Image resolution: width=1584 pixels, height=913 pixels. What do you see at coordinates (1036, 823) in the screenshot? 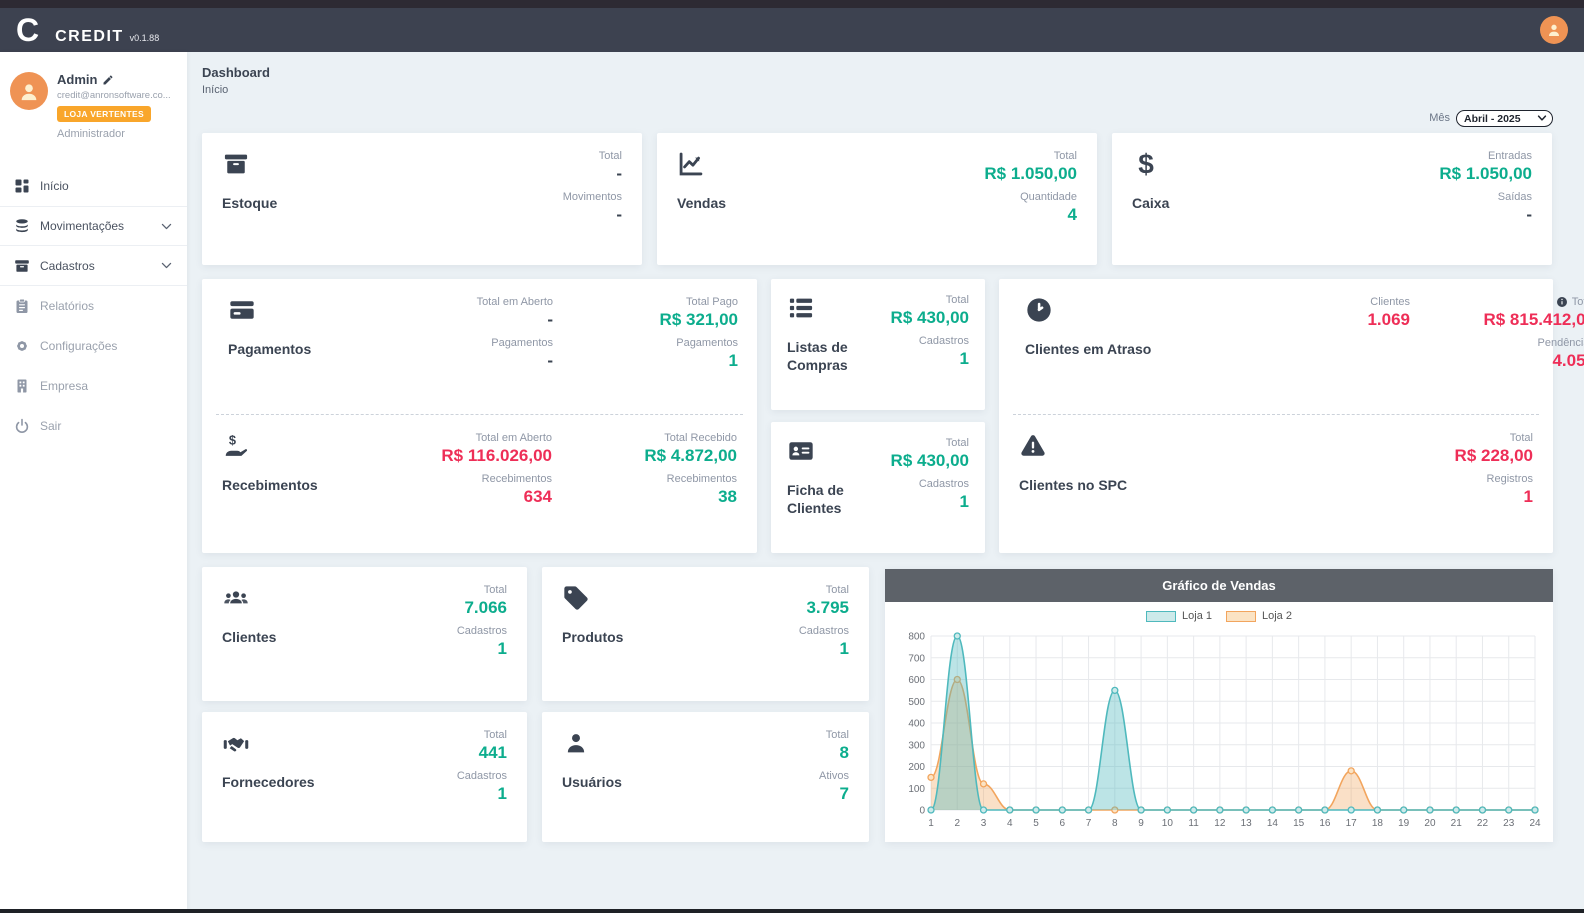
I see `svg-text: 5` at bounding box center [1036, 823].